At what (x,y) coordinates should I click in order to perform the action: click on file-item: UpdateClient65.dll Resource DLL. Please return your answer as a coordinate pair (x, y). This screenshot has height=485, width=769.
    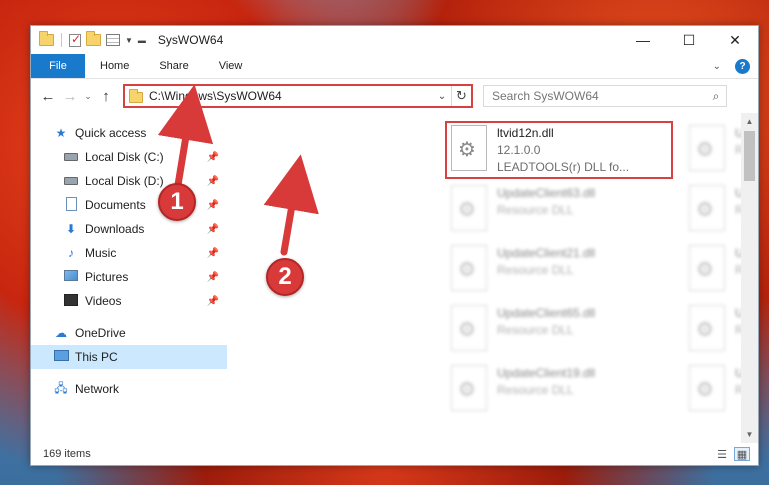
    Looking at the image, I should click on (561, 332).